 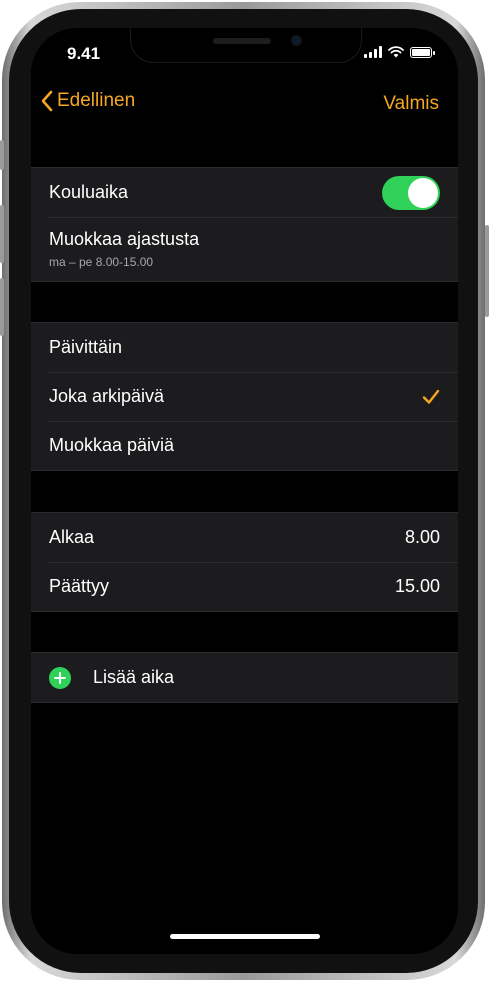 What do you see at coordinates (79, 586) in the screenshot?
I see `end-time-label: Päättyy` at bounding box center [79, 586].